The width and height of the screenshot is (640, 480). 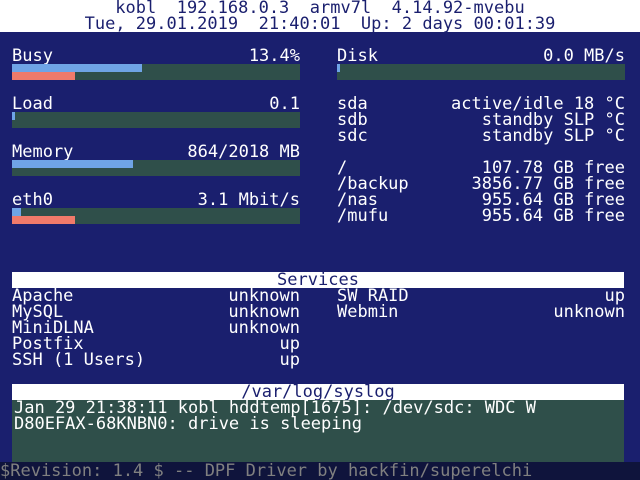 What do you see at coordinates (481, 72) in the screenshot?
I see `disk-bar` at bounding box center [481, 72].